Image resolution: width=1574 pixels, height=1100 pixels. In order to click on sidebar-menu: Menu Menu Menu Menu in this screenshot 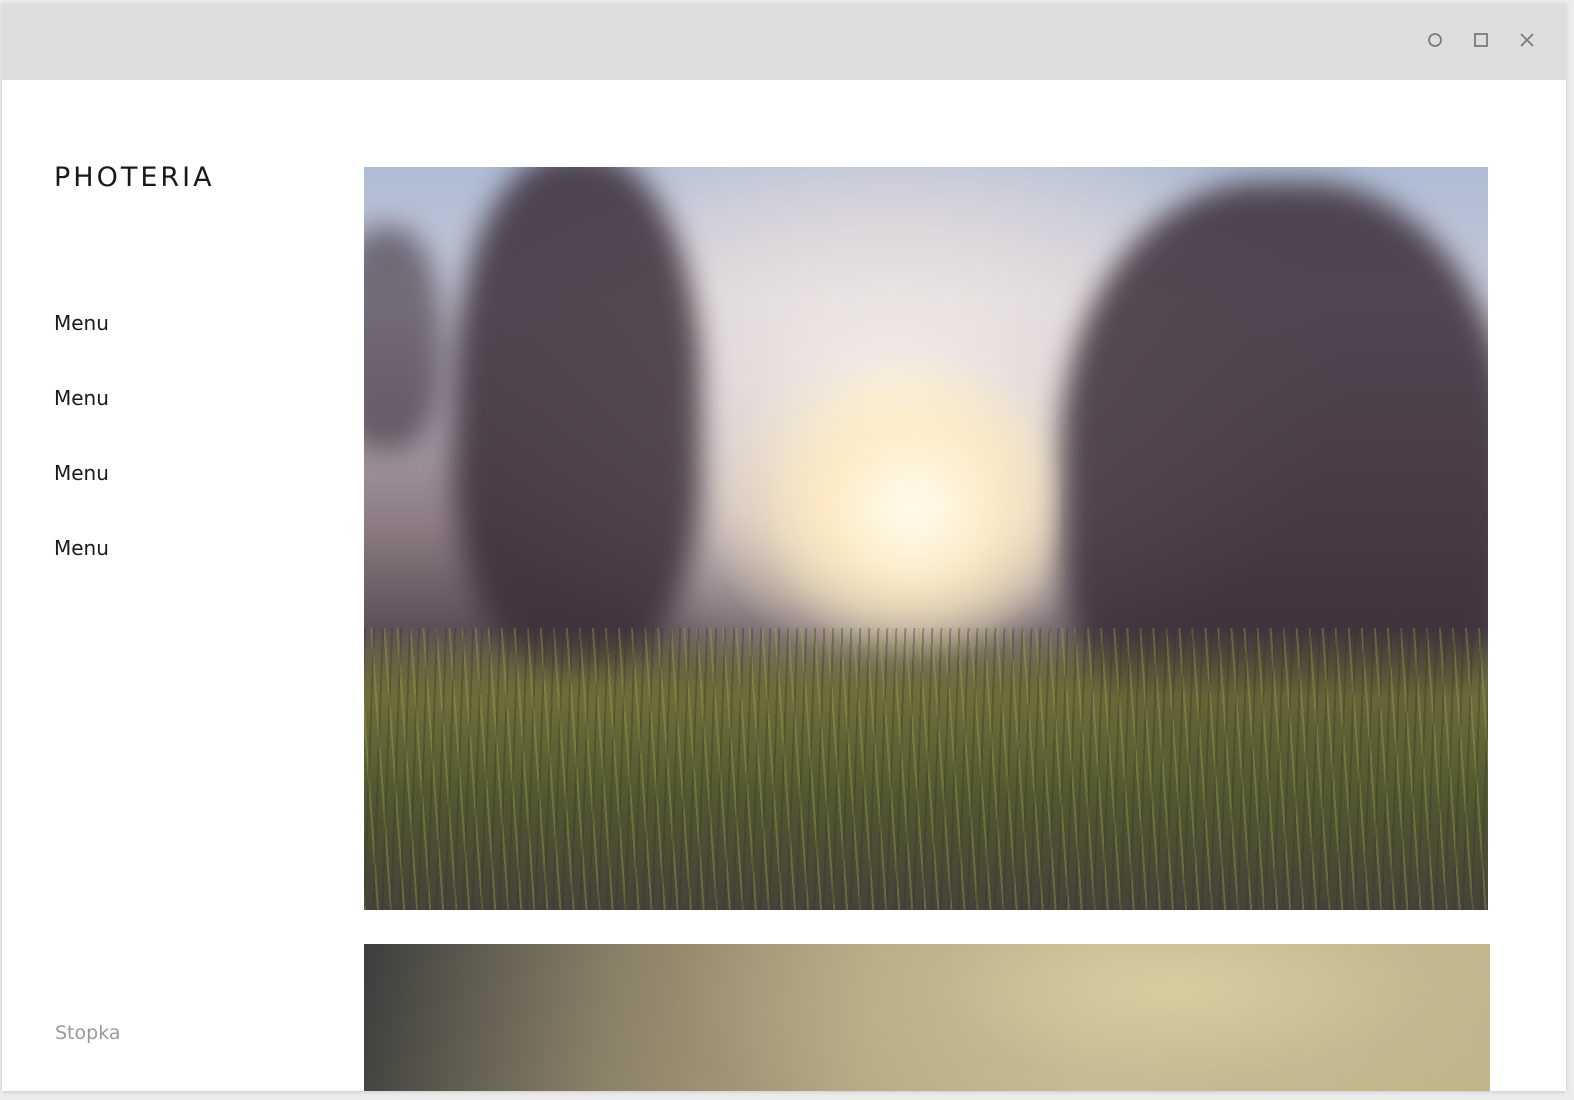, I will do `click(81, 461)`.